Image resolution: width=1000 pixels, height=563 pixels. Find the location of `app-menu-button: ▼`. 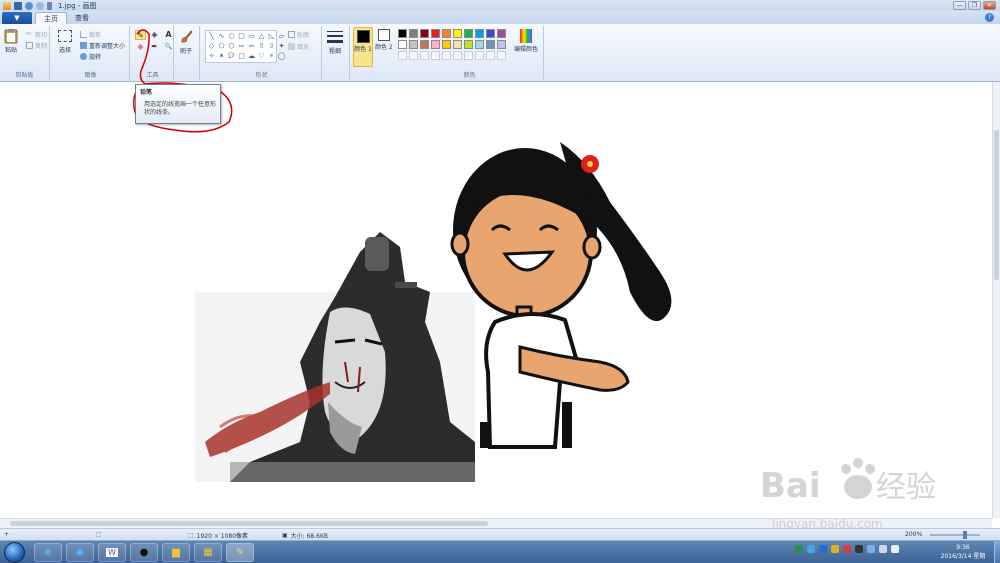

app-menu-button: ▼ is located at coordinates (17, 18).